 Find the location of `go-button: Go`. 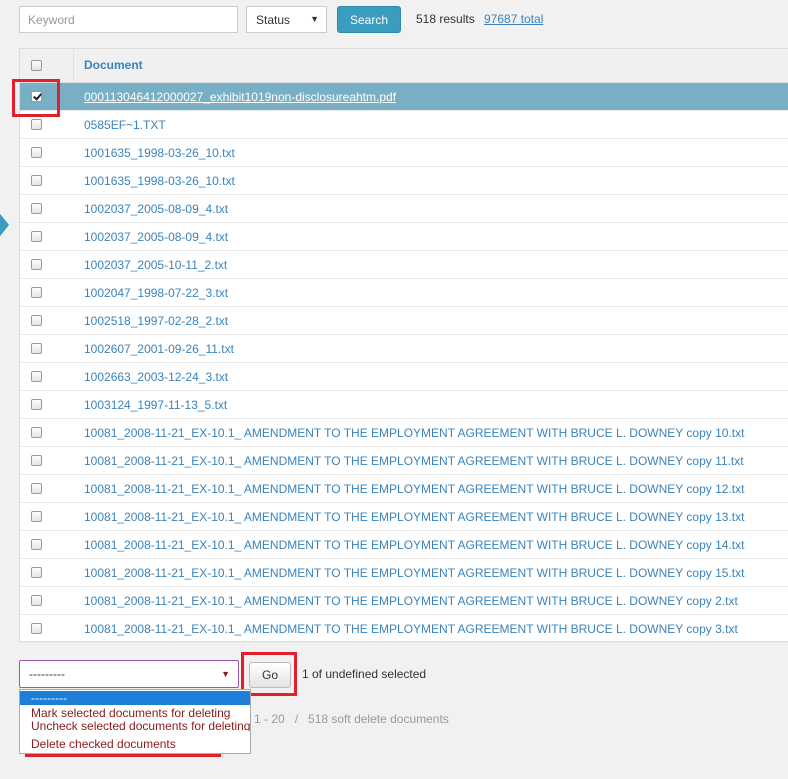

go-button: Go is located at coordinates (270, 675).